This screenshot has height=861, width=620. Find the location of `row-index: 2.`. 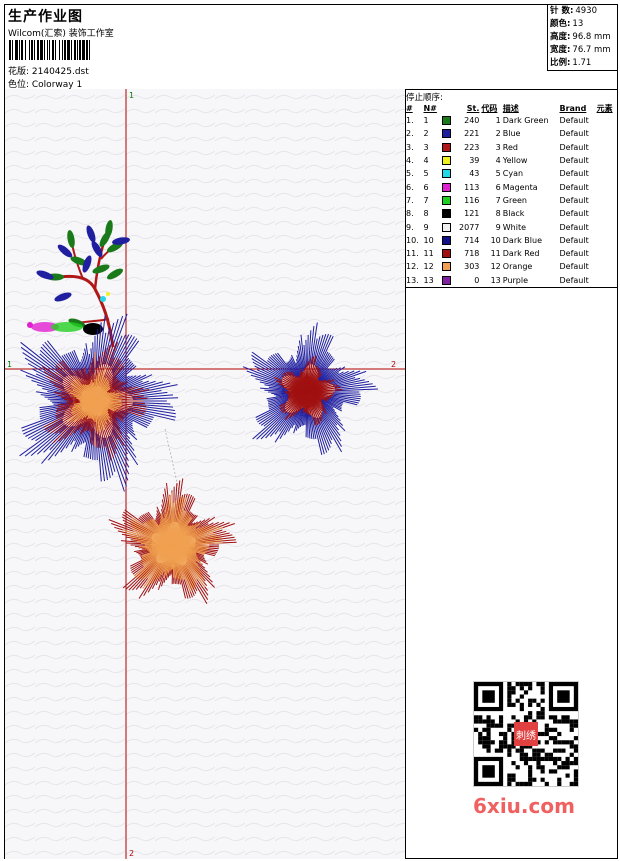

row-index: 2. is located at coordinates (410, 134).